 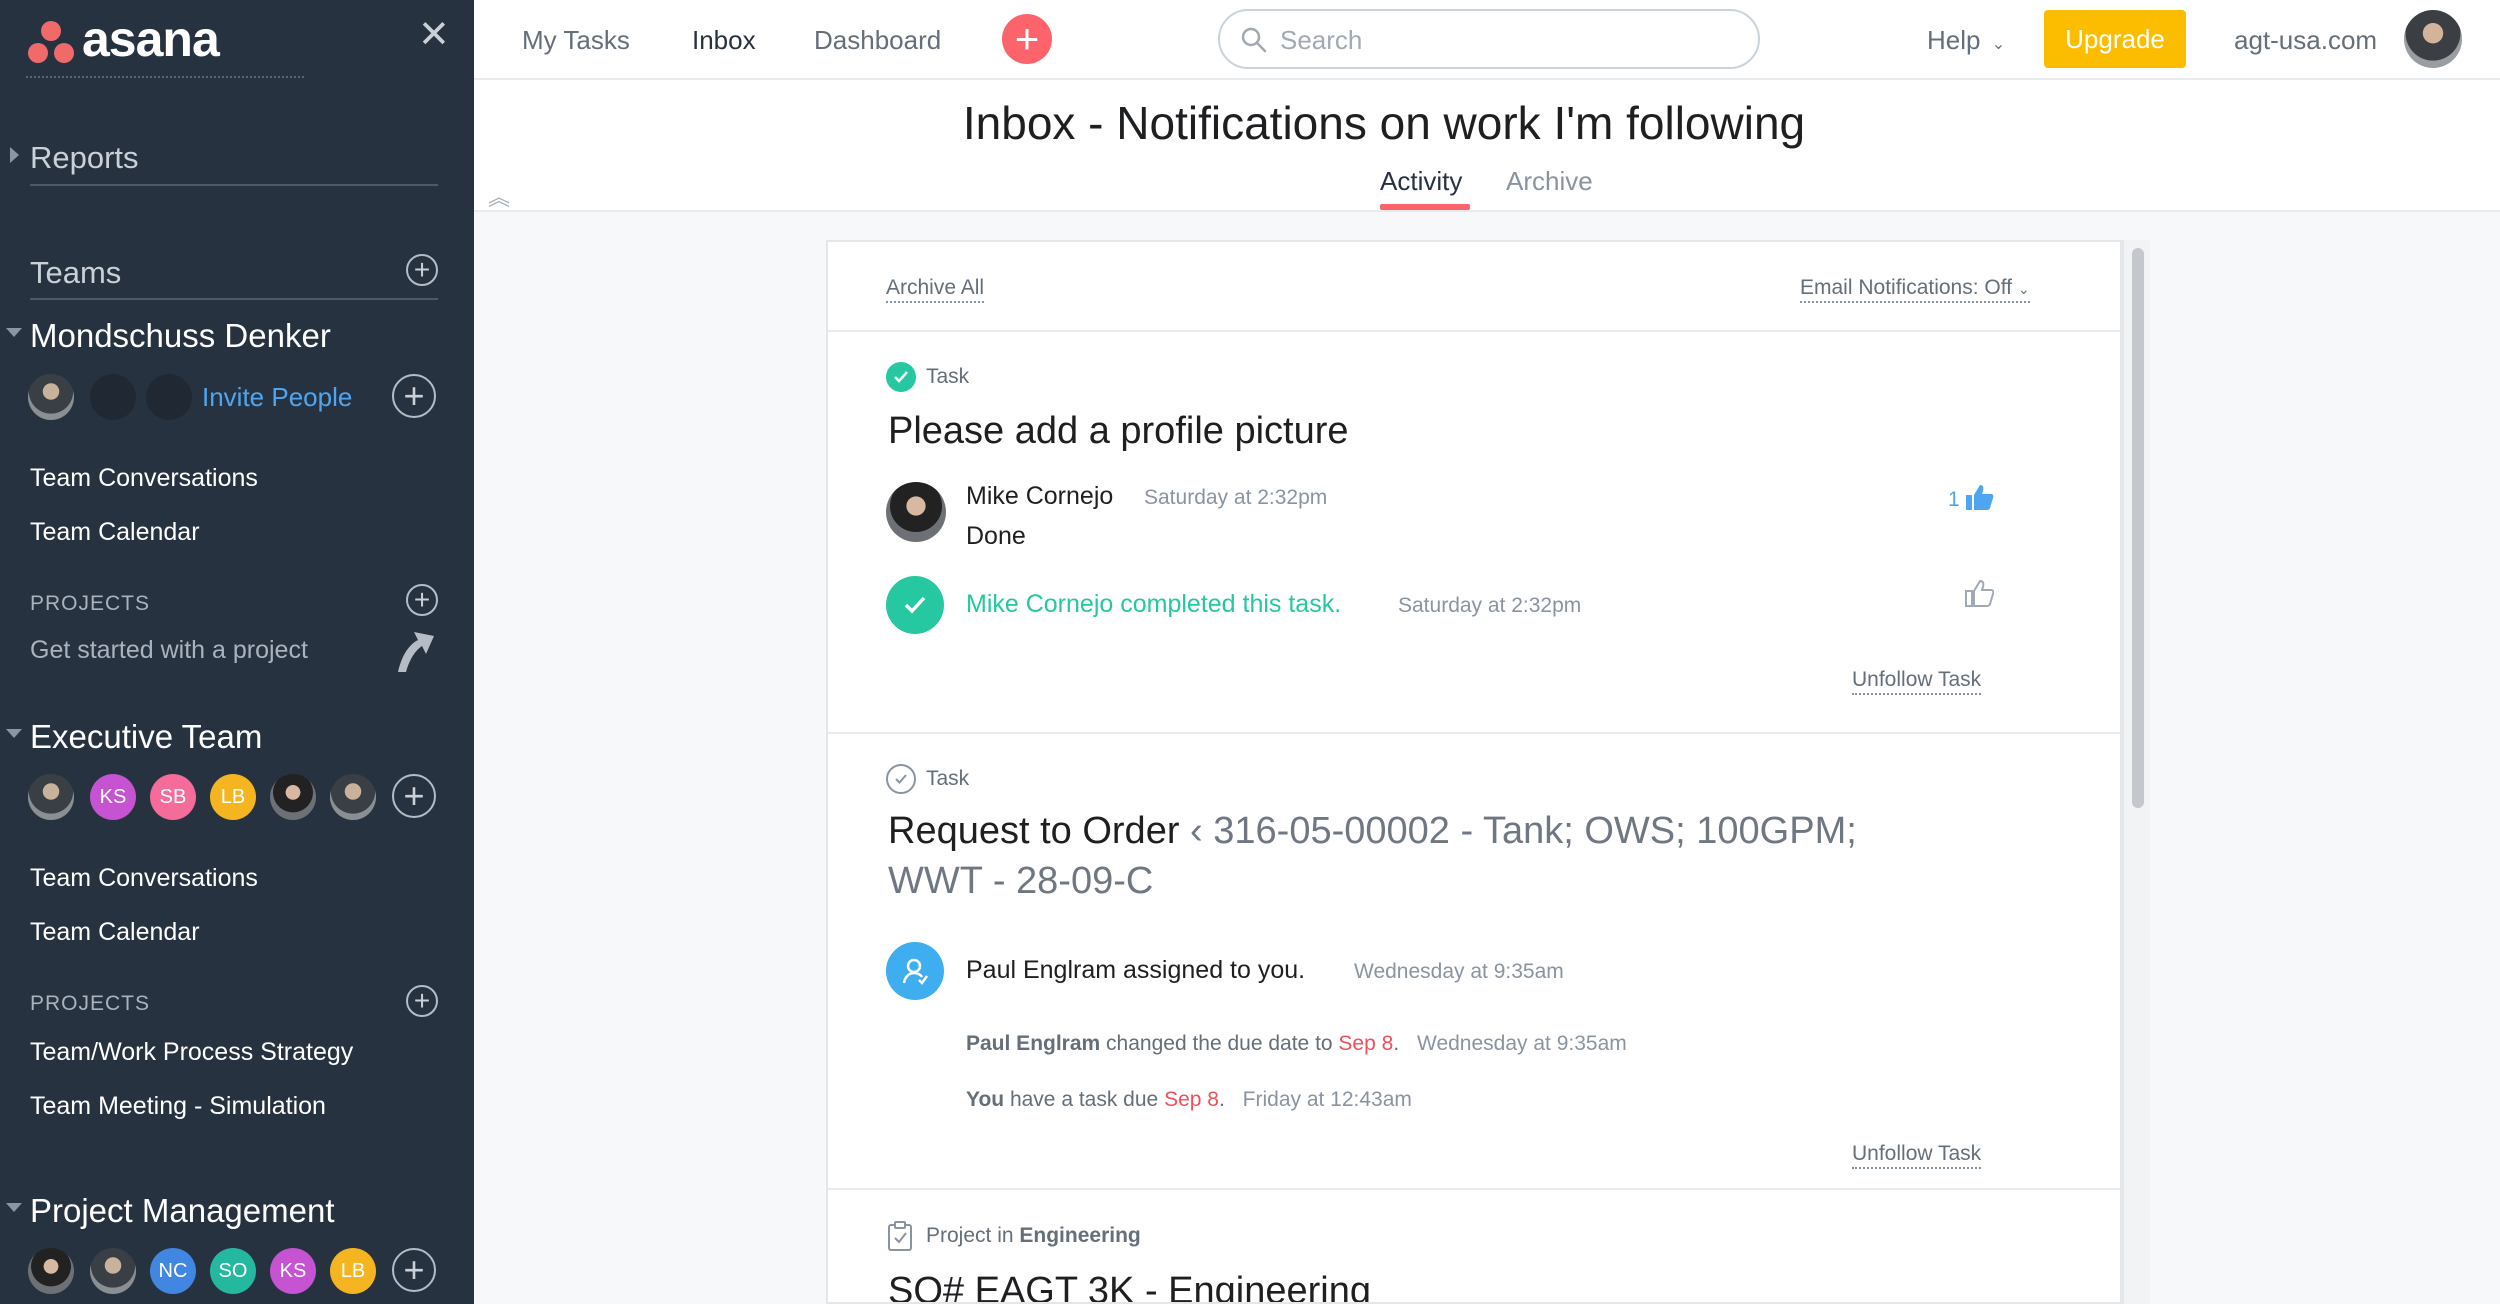 What do you see at coordinates (2115, 39) in the screenshot?
I see `upgrade-button: Upgrade` at bounding box center [2115, 39].